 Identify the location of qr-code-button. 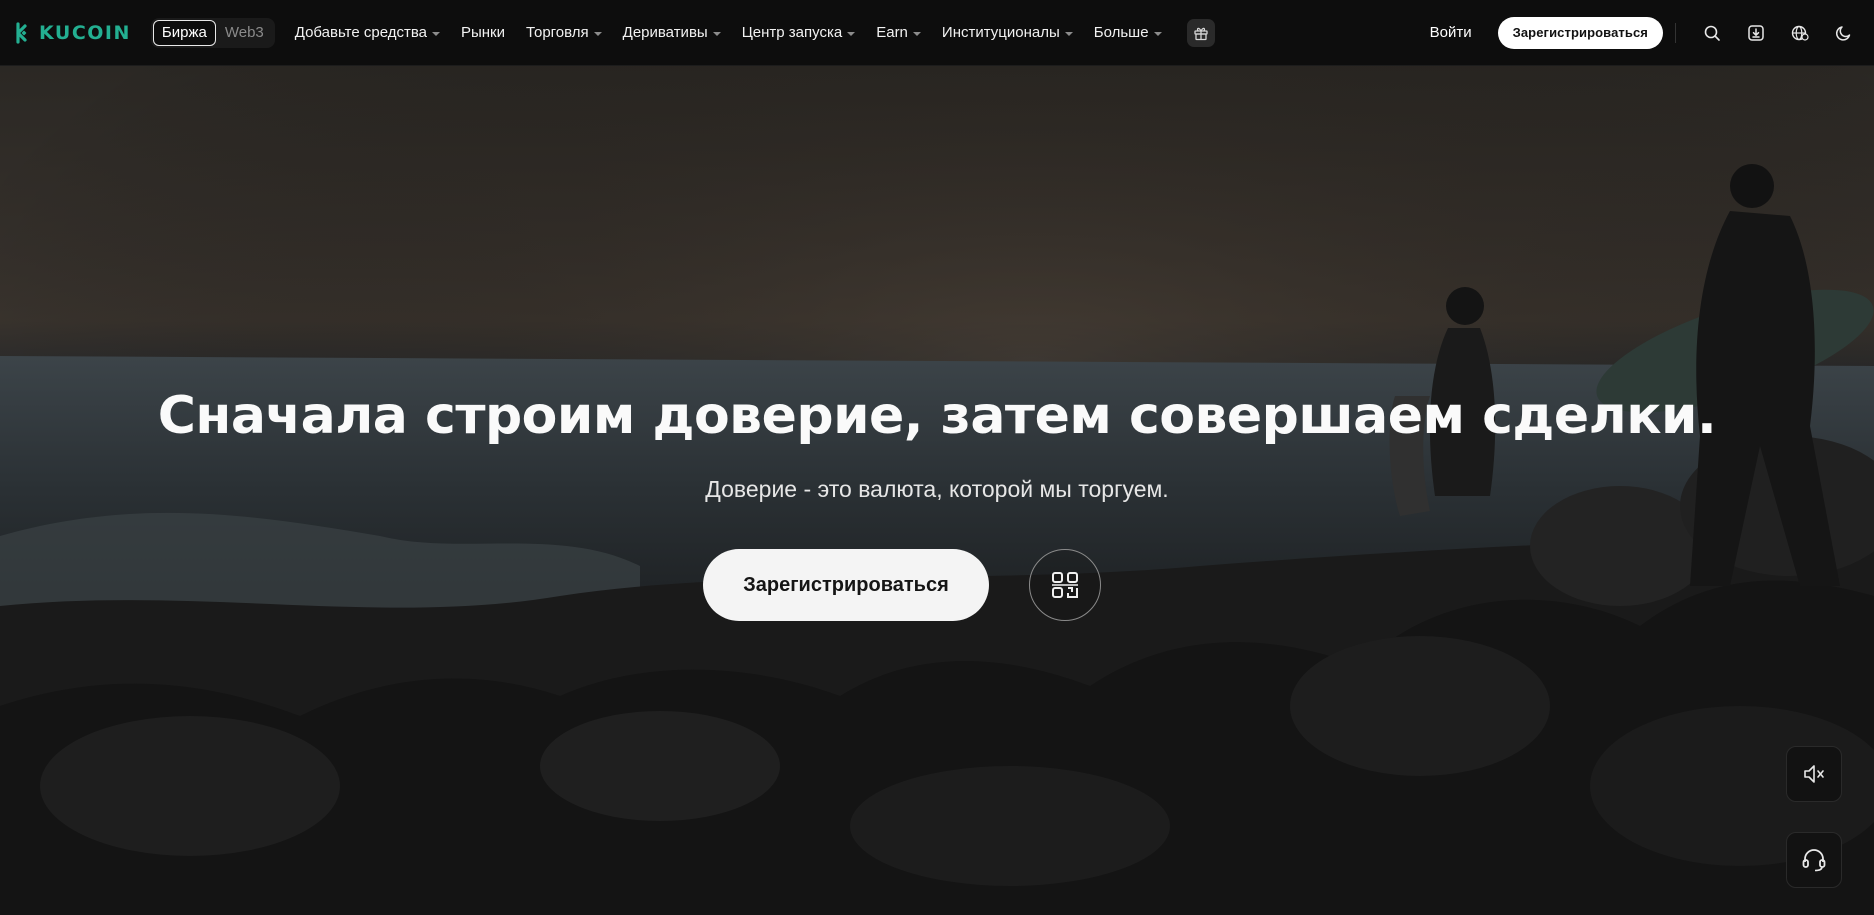
(1065, 585).